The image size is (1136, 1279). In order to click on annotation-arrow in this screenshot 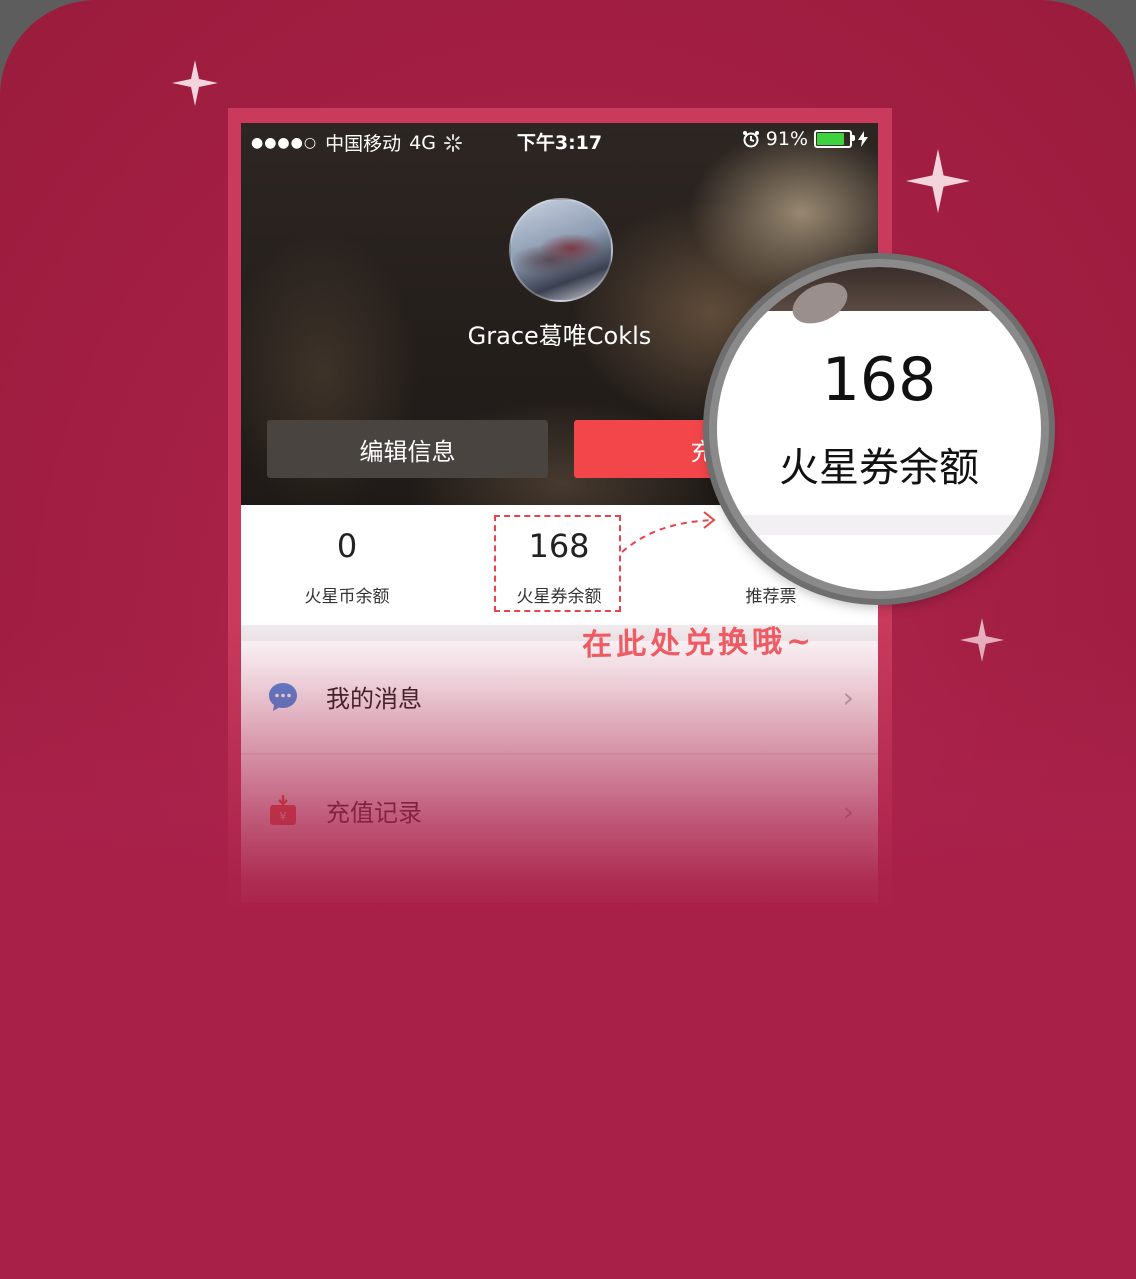, I will do `click(668, 532)`.